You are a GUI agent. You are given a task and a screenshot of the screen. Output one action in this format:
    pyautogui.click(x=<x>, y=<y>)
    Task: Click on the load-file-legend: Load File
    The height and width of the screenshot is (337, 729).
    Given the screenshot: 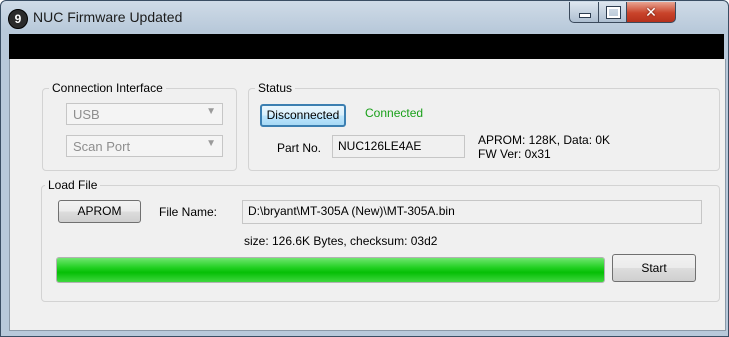 What is the action you would take?
    pyautogui.click(x=73, y=185)
    